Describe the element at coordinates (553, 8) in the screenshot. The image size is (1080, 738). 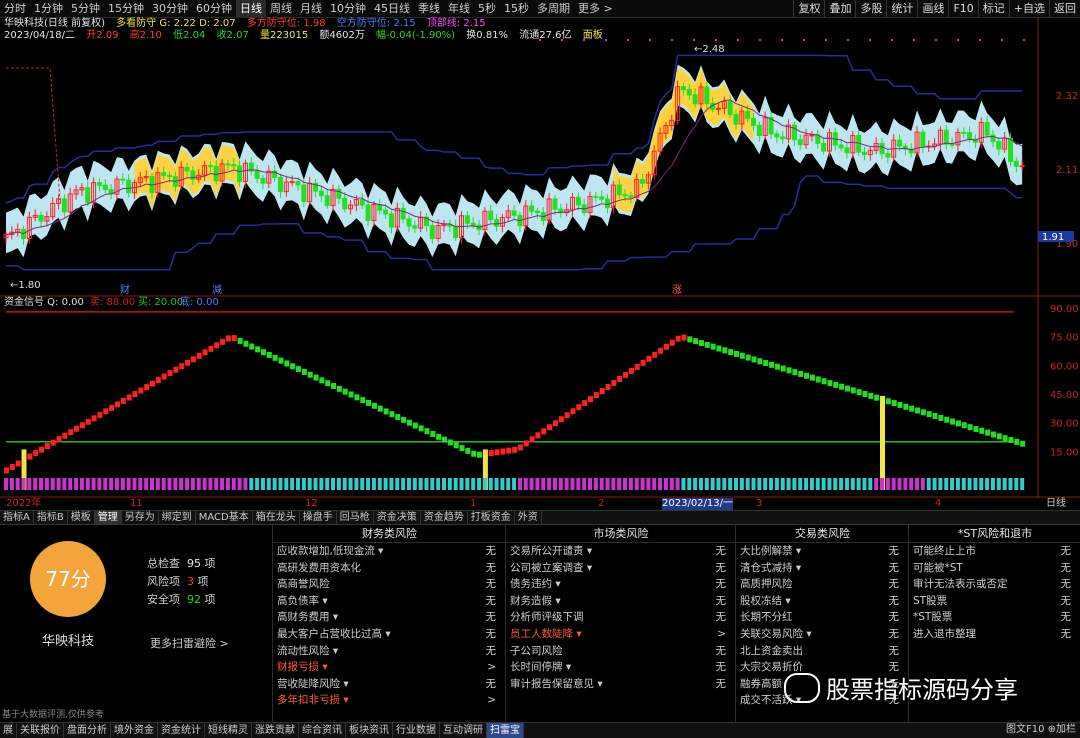
I see `period-tab-15: 多周期` at that location.